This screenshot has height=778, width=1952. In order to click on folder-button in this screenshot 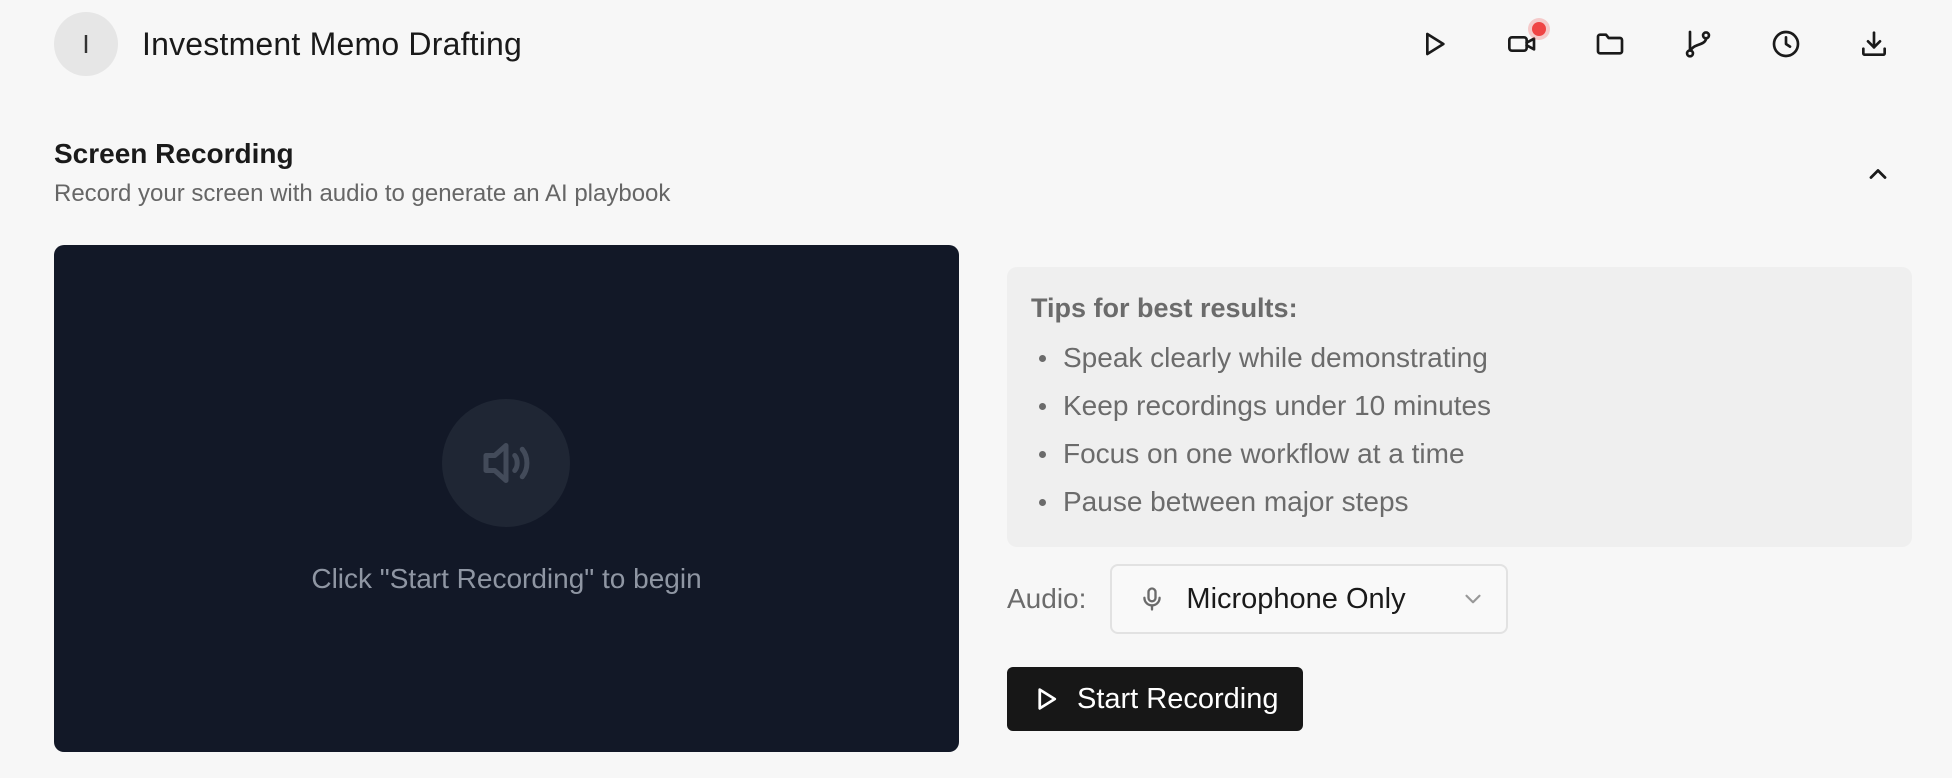, I will do `click(1610, 44)`.